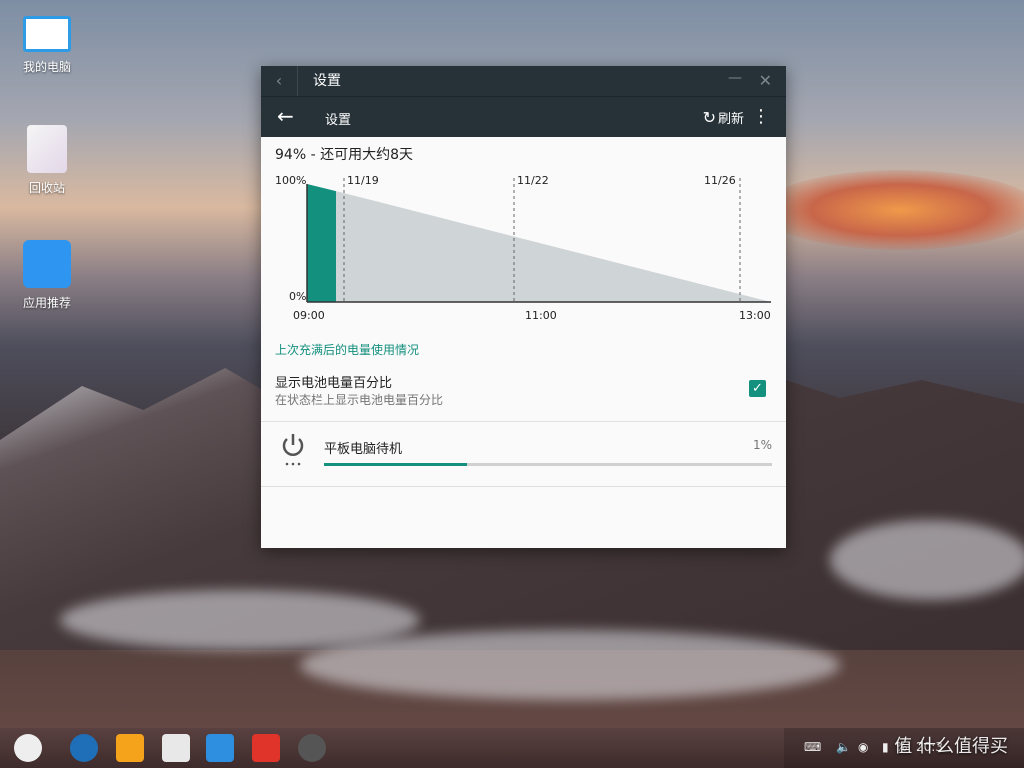 This screenshot has width=1024, height=768. Describe the element at coordinates (843, 747) in the screenshot. I see `volume-icon: 🔈` at that location.